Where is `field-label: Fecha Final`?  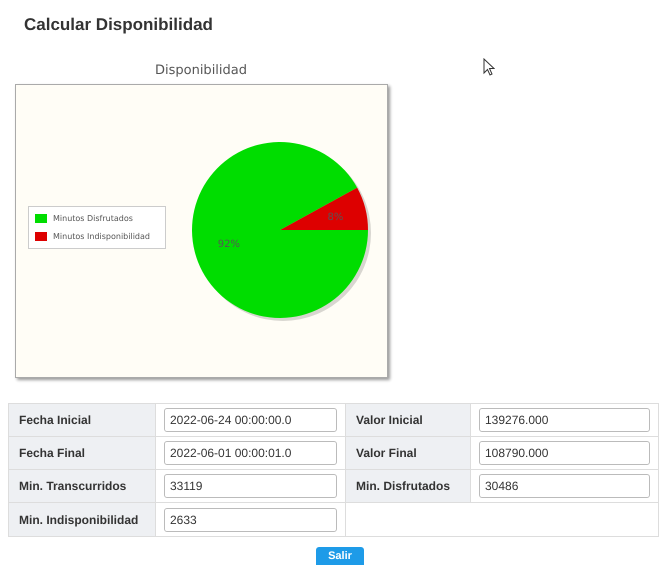
field-label: Fecha Final is located at coordinates (82, 453).